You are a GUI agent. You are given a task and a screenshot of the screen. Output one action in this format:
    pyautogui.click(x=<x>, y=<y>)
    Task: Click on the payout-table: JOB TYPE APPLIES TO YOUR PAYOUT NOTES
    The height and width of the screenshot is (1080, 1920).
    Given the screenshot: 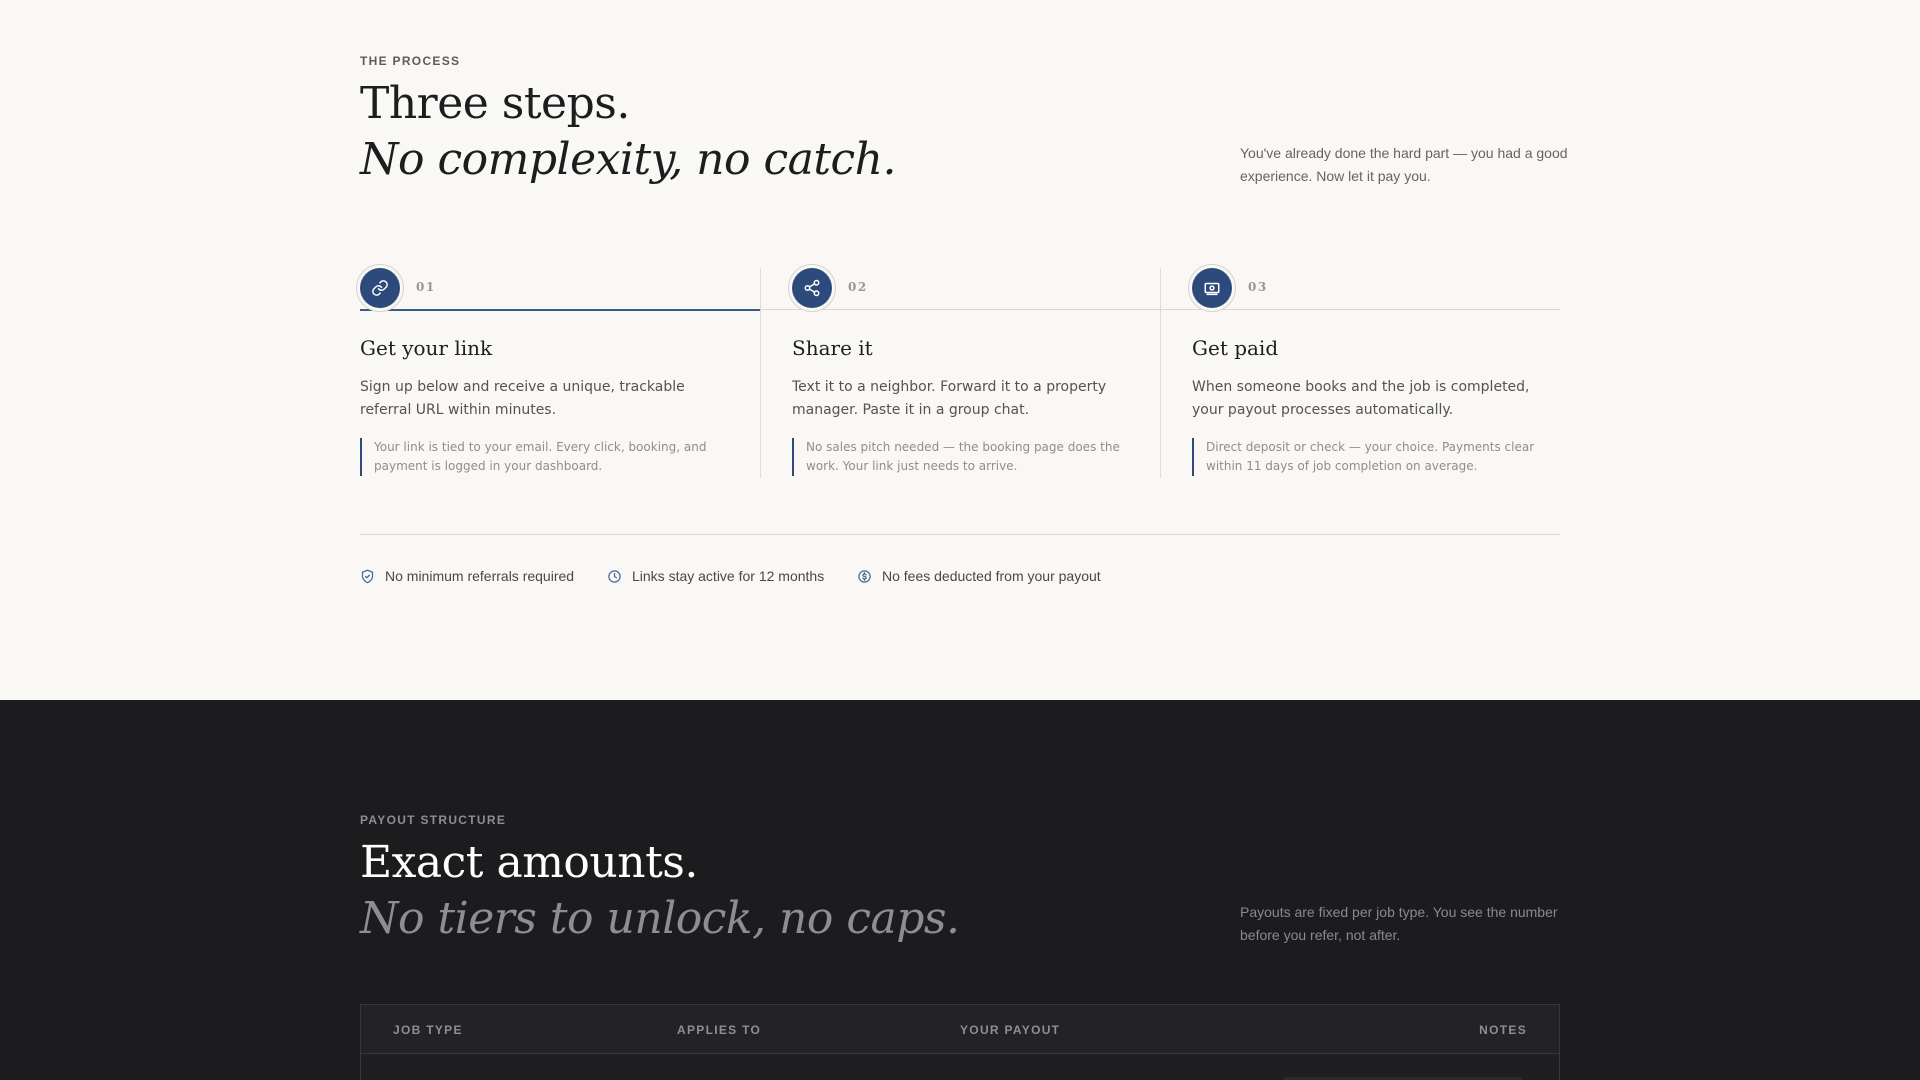 What is the action you would take?
    pyautogui.click(x=960, y=1042)
    